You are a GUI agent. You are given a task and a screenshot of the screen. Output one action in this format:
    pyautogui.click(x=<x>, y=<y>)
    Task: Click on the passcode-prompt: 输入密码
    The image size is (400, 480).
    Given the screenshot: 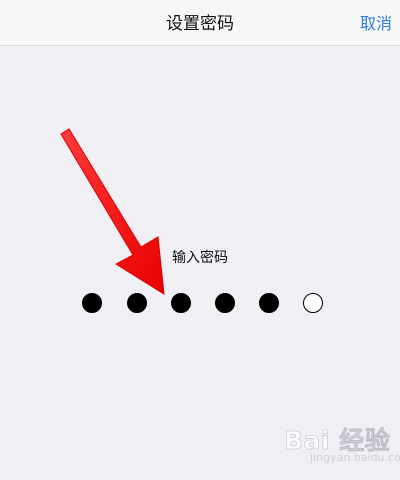 What is the action you would take?
    pyautogui.click(x=200, y=258)
    